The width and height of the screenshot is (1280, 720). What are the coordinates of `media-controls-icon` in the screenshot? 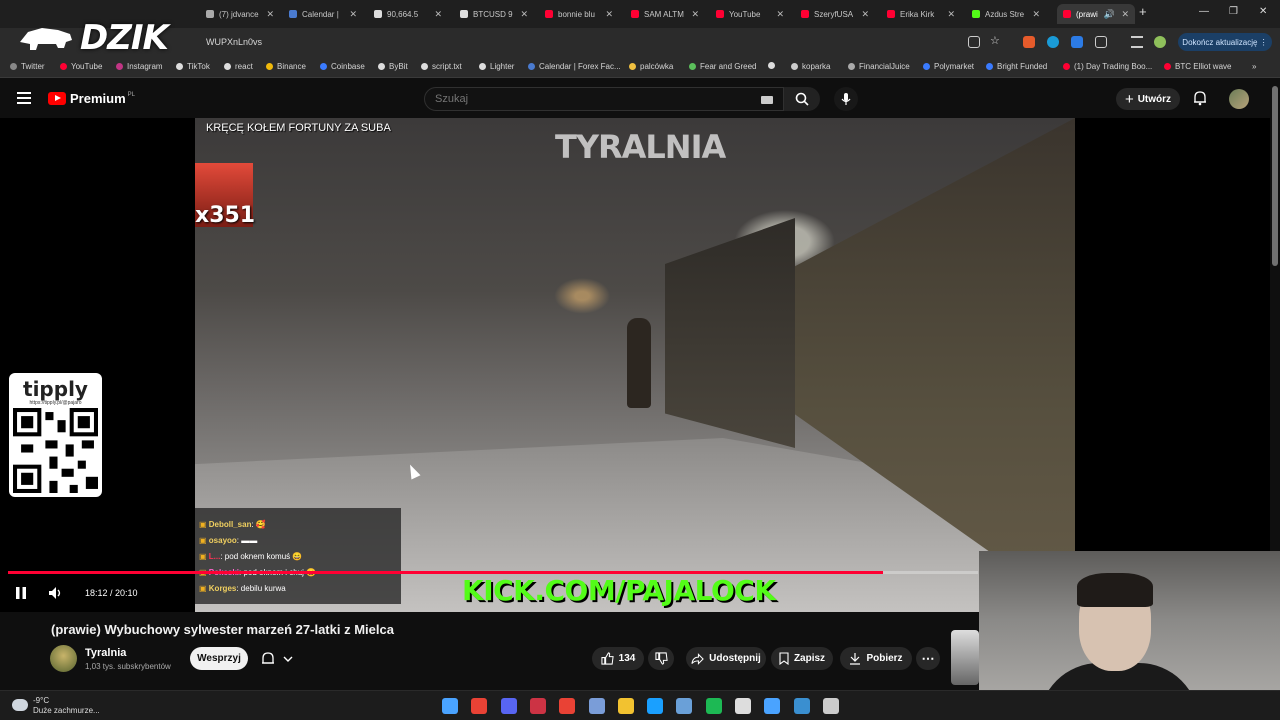 It's located at (1137, 42).